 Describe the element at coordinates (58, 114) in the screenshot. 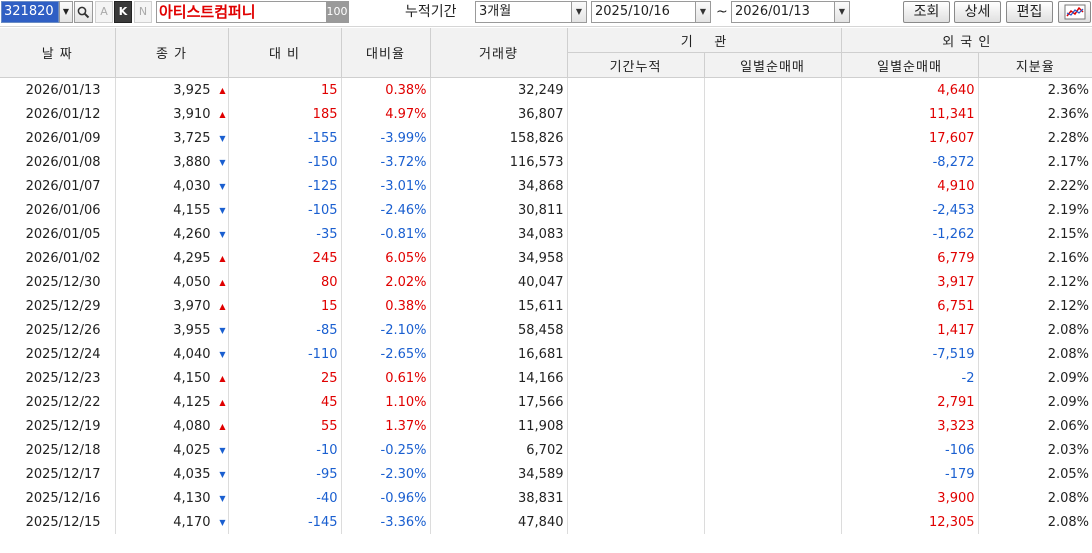

I see `cell-date: 2026/01/12` at that location.